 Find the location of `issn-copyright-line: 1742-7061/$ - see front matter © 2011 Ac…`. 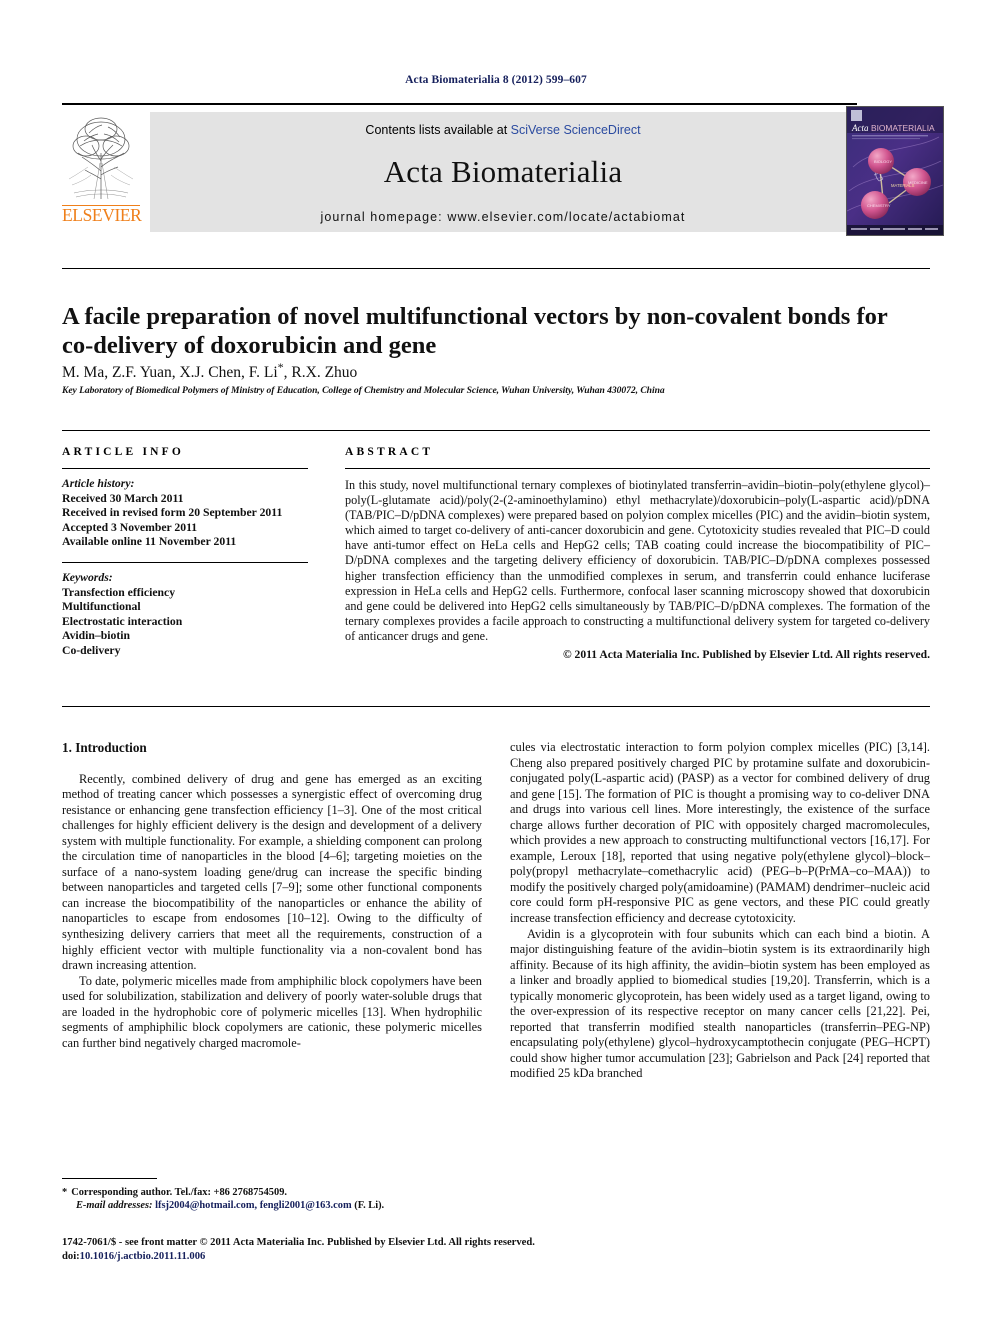

issn-copyright-line: 1742-7061/$ - see front matter © 2011 Ac… is located at coordinates (298, 1242).